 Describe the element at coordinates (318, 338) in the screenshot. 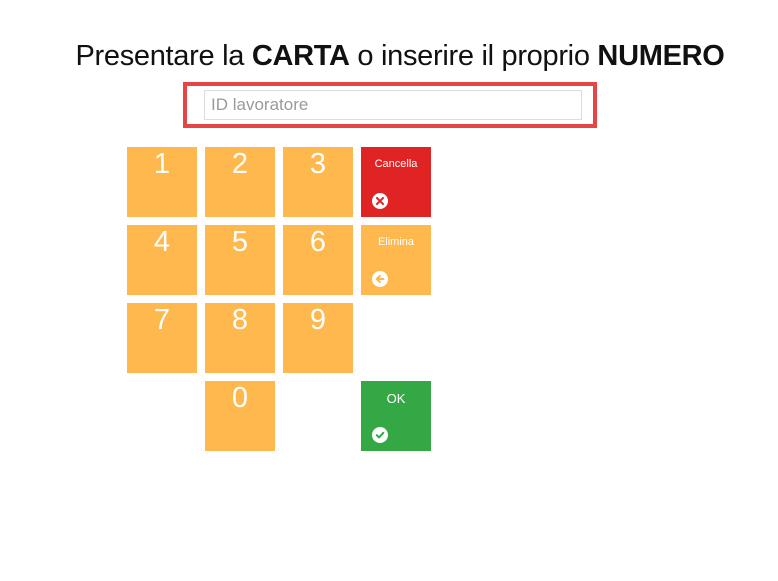

I see `key-9: 9` at that location.